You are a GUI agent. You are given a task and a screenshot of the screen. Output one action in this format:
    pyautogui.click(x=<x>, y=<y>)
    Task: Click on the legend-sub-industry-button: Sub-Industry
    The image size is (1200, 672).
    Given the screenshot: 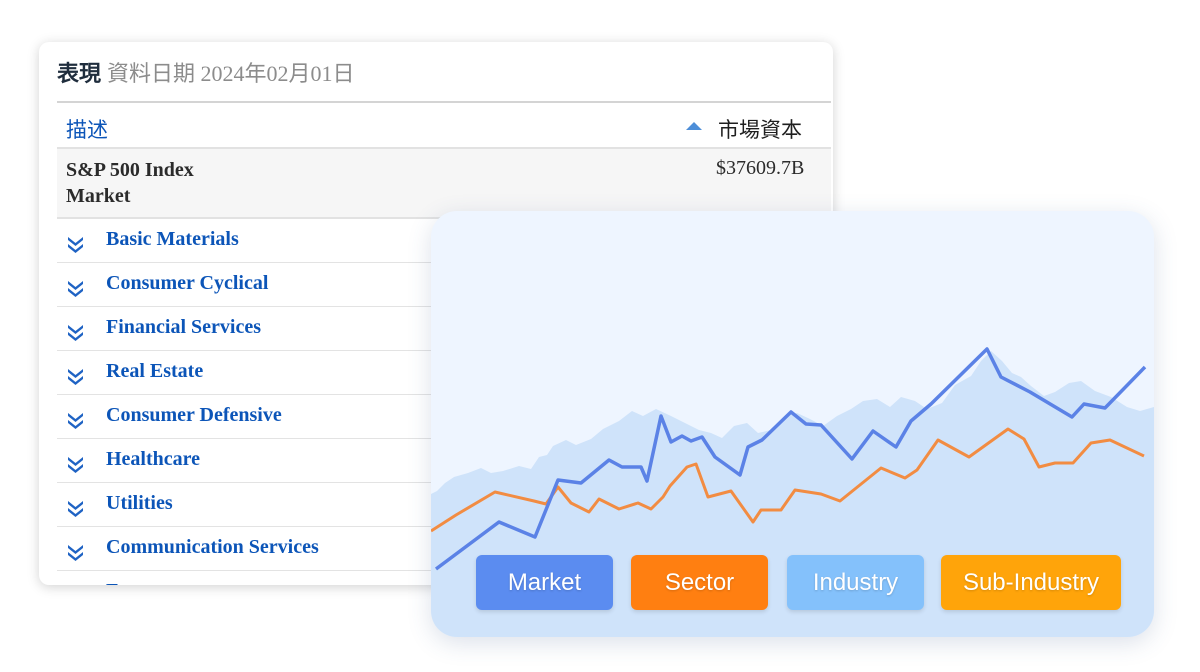 What is the action you would take?
    pyautogui.click(x=1031, y=582)
    